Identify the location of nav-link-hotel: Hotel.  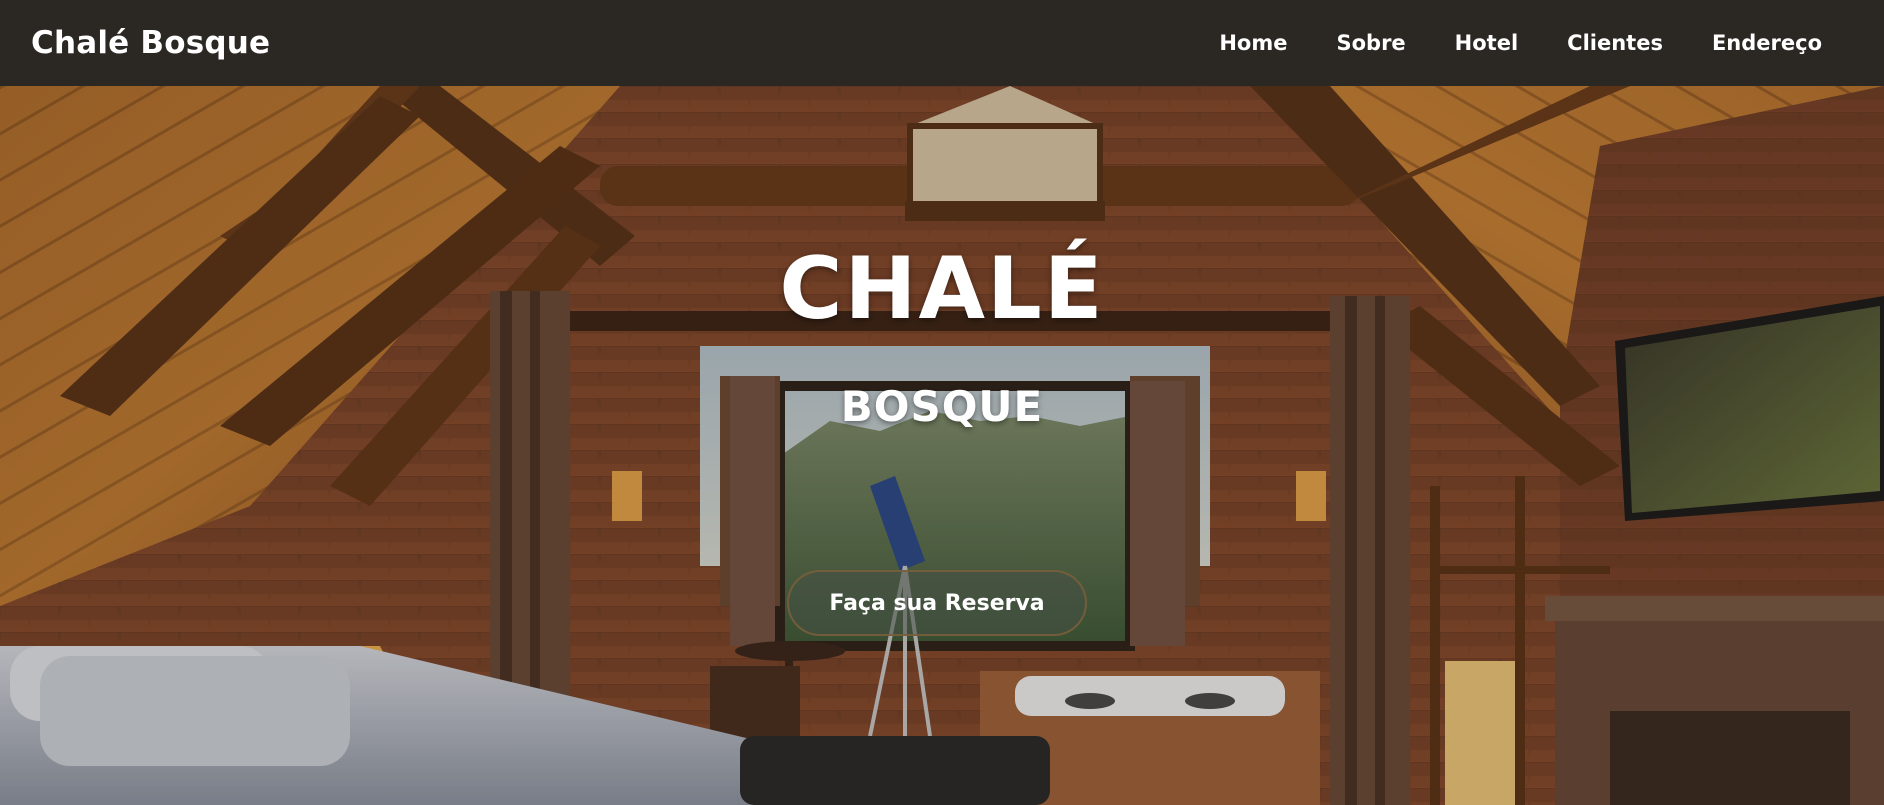
(1486, 43).